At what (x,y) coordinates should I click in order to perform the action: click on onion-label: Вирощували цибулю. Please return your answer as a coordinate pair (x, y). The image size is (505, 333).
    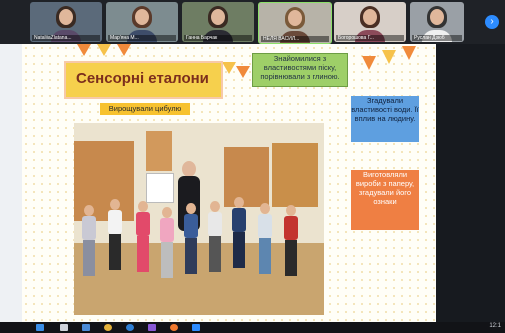
    Looking at the image, I should click on (145, 109).